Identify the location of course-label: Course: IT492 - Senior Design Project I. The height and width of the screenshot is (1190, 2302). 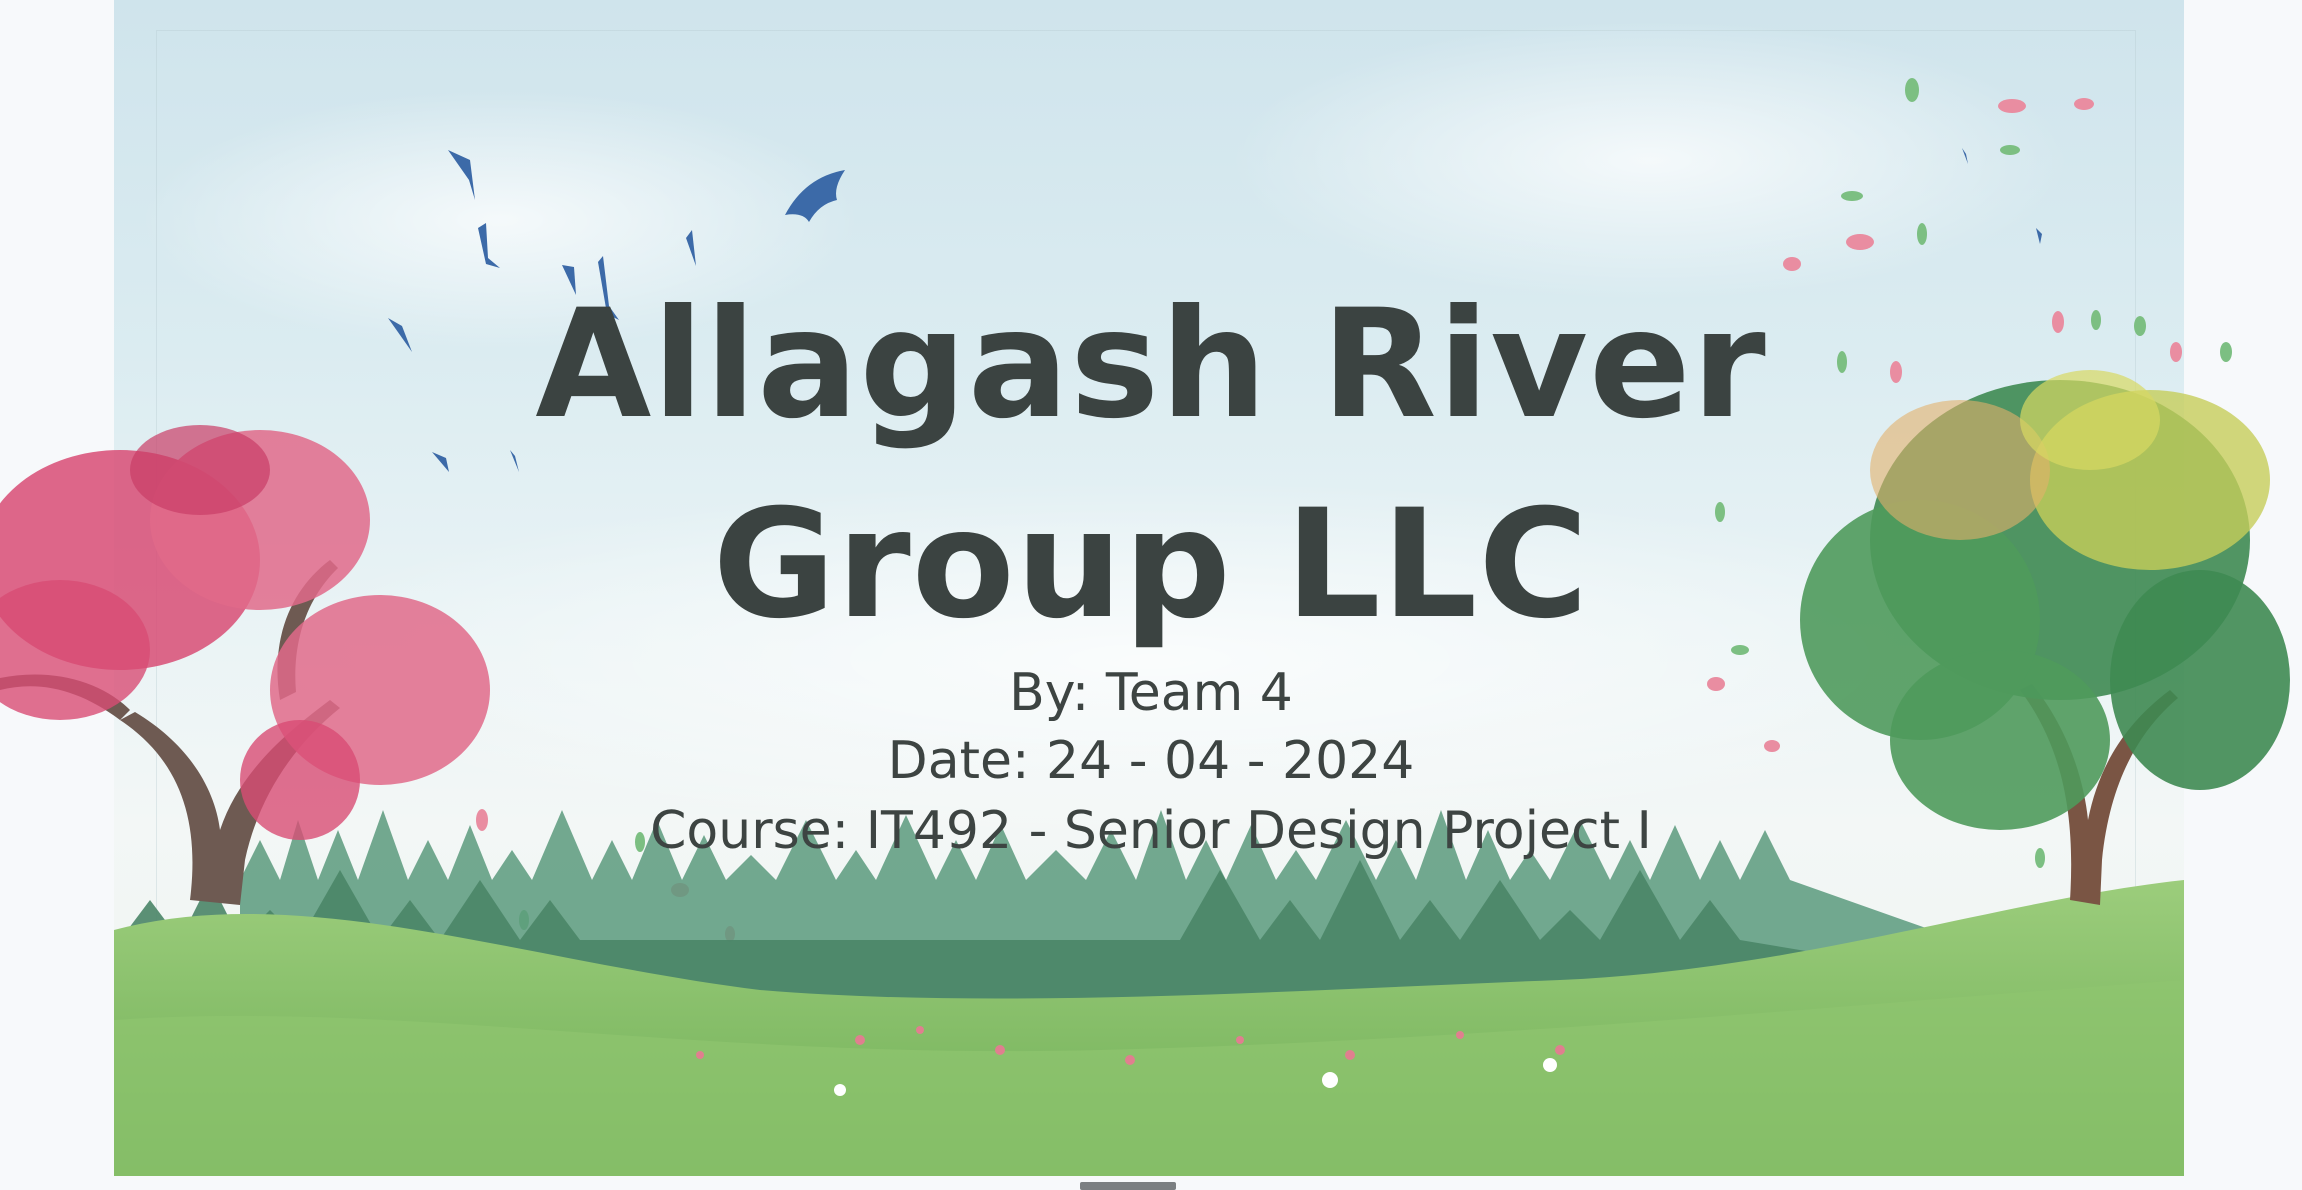
(1151, 831).